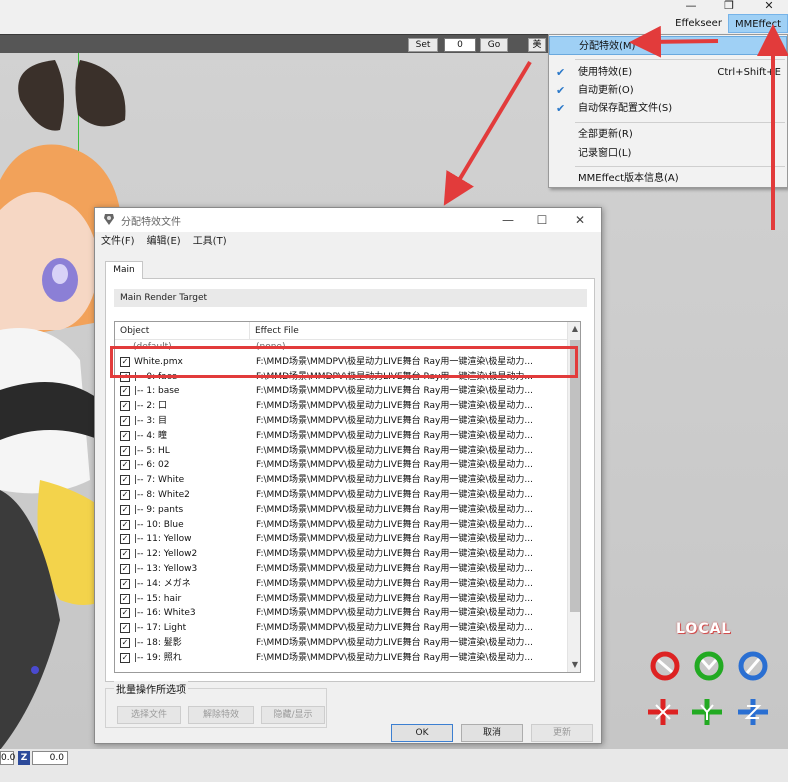 This screenshot has width=788, height=782. Describe the element at coordinates (753, 712) in the screenshot. I see `move-z-icon` at that location.